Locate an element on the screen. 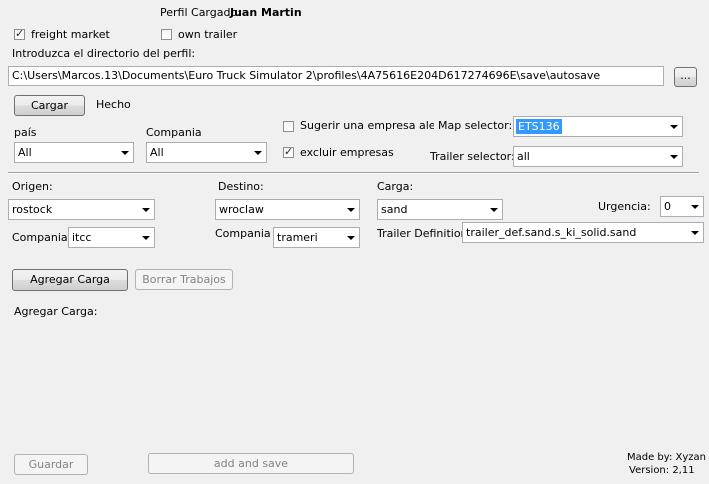 The height and width of the screenshot is (484, 709). carga-value: sand is located at coordinates (394, 209).